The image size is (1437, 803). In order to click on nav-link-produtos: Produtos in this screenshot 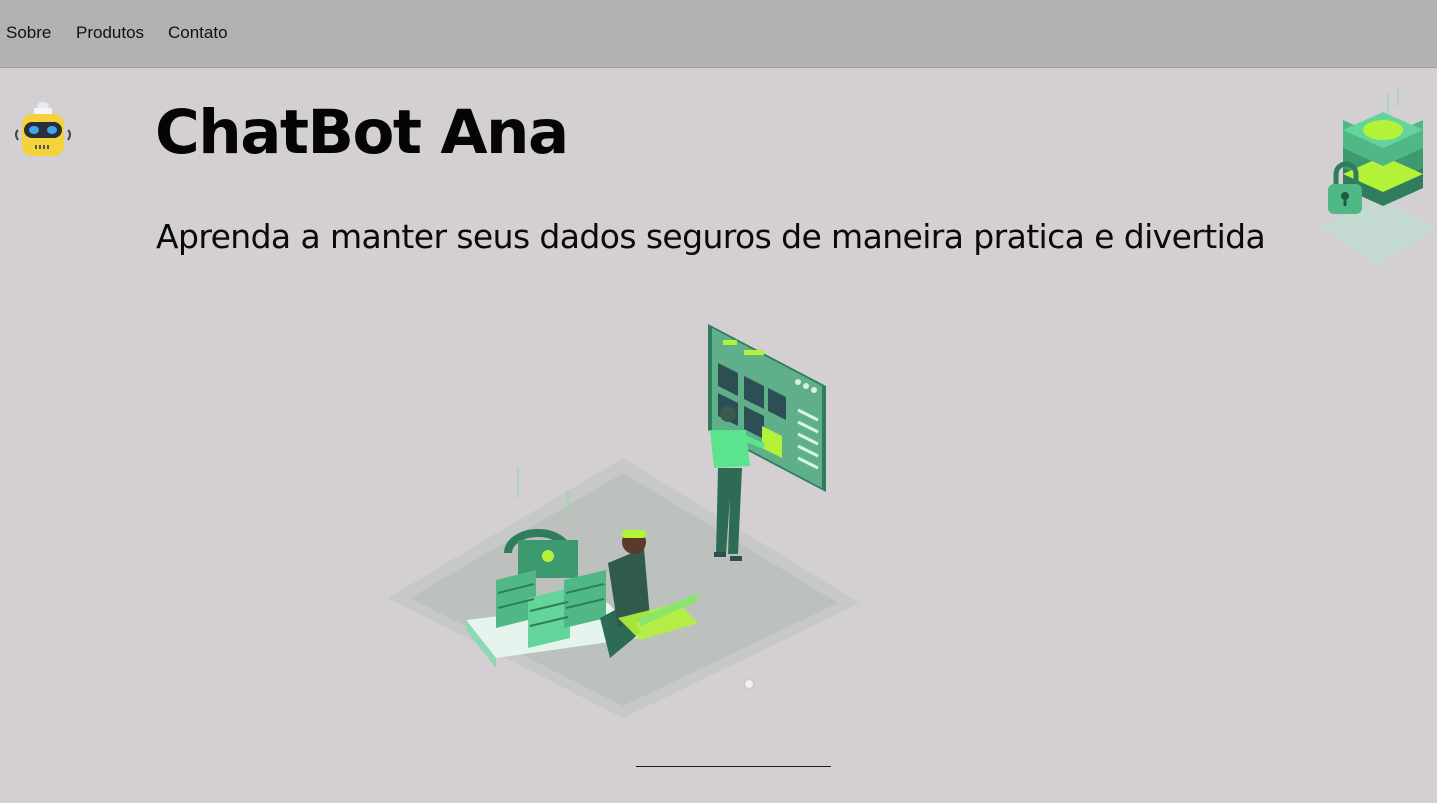, I will do `click(110, 33)`.